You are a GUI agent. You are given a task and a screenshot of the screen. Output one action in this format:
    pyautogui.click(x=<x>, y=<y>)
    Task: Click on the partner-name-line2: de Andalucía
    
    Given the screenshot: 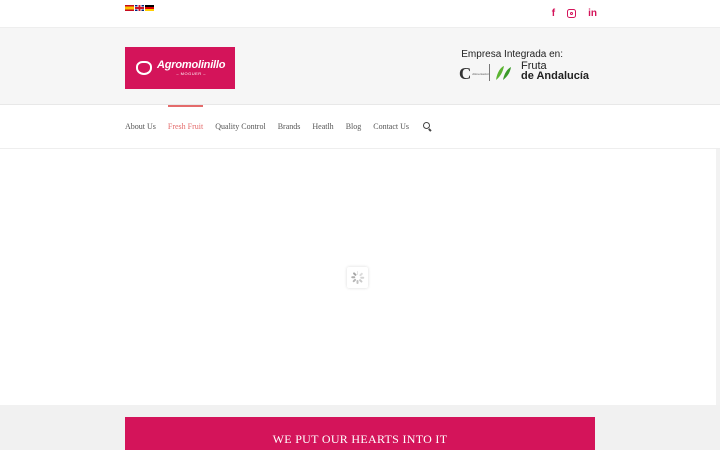 What is the action you would take?
    pyautogui.click(x=555, y=76)
    